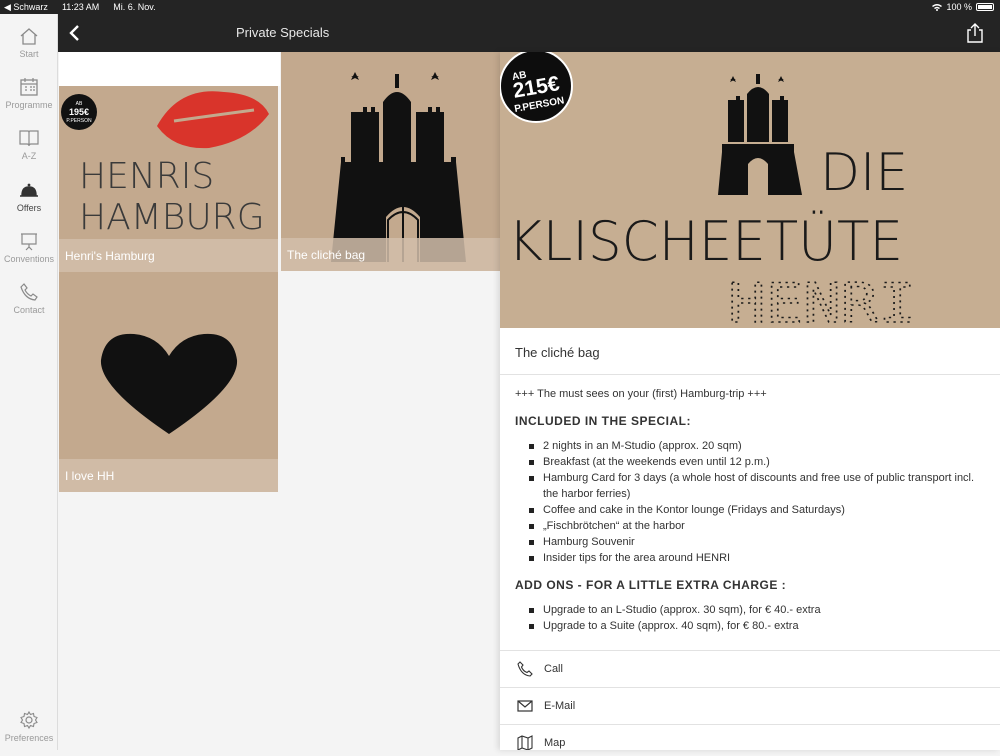  I want to click on sidebar-item-label: Conventions, so click(29, 259).